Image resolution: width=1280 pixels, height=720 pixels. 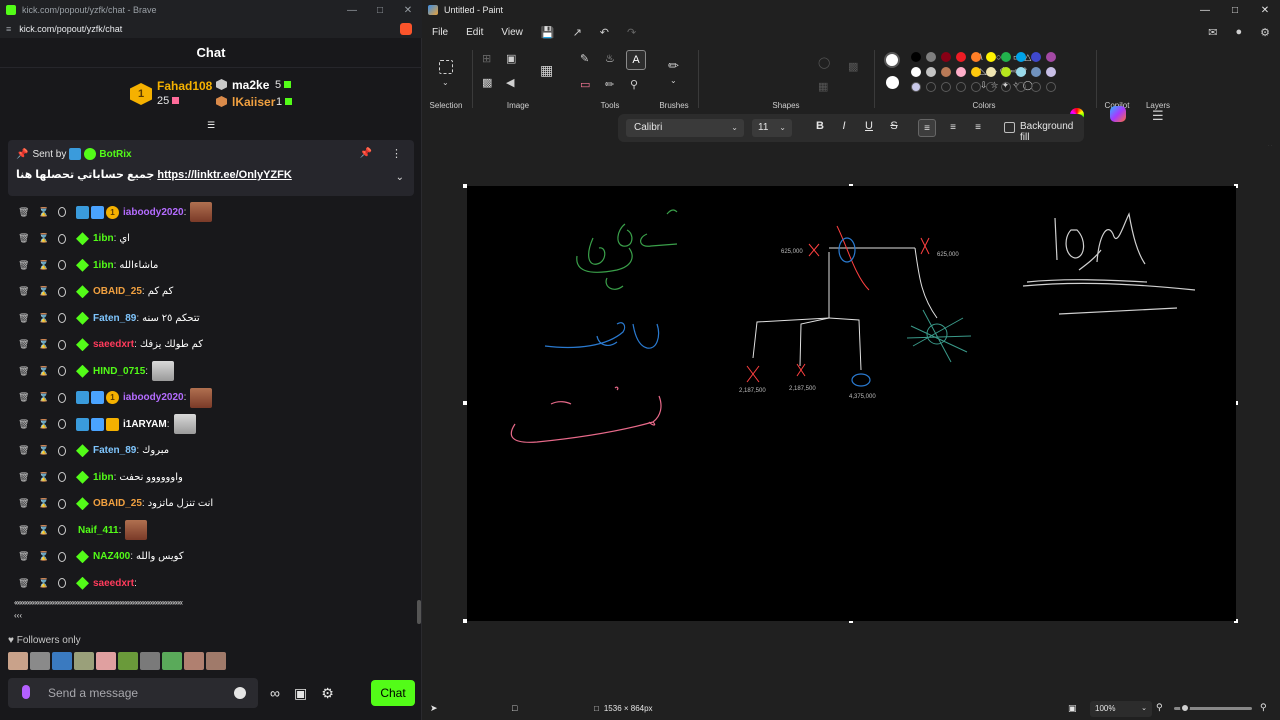 I want to click on minimize-icon: —, so click(x=352, y=10).